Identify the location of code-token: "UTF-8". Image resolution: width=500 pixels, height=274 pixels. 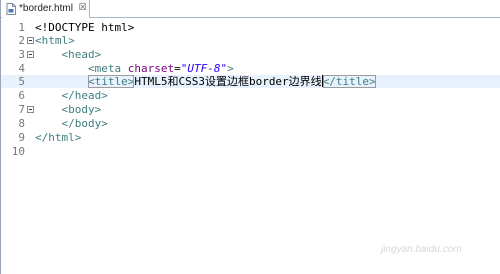
(204, 68).